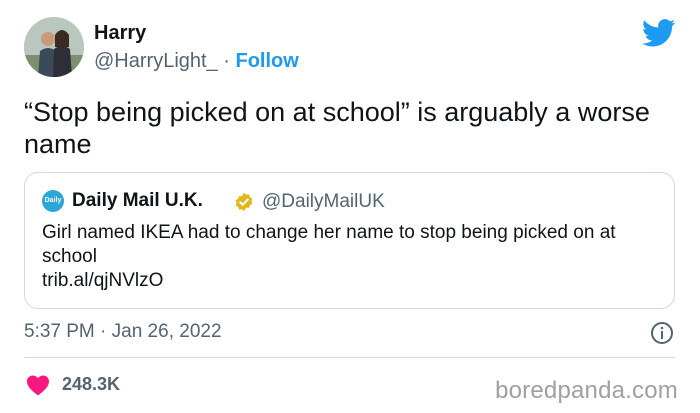 The width and height of the screenshot is (700, 413). What do you see at coordinates (120, 33) in the screenshot?
I see `author-name: Harry` at bounding box center [120, 33].